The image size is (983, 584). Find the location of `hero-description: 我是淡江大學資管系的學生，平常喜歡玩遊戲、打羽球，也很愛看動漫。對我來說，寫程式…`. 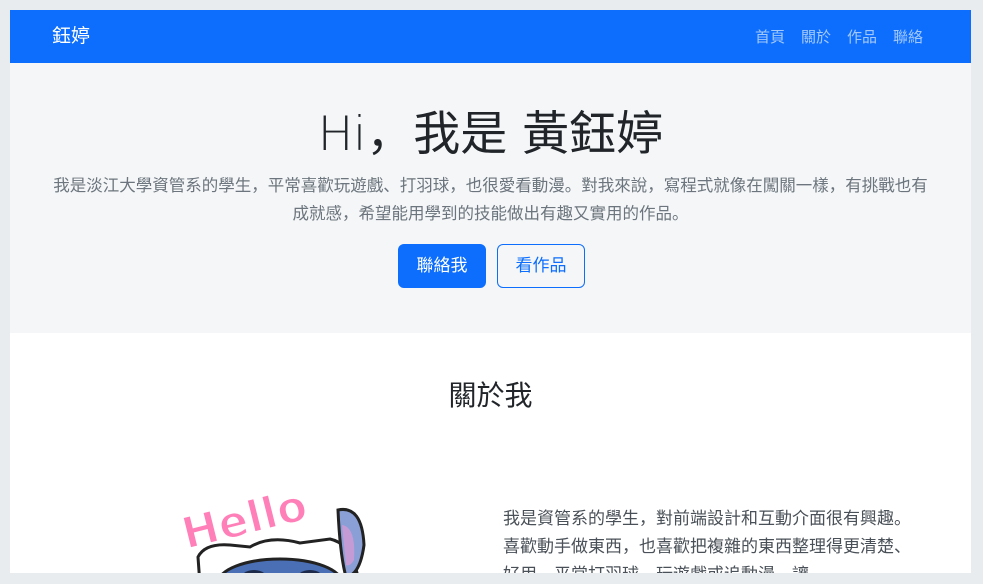

hero-description: 我是淡江大學資管系的學生，平常喜歡玩遊戲、打羽球，也很愛看動漫。對我來說，寫程式… is located at coordinates (490, 199).